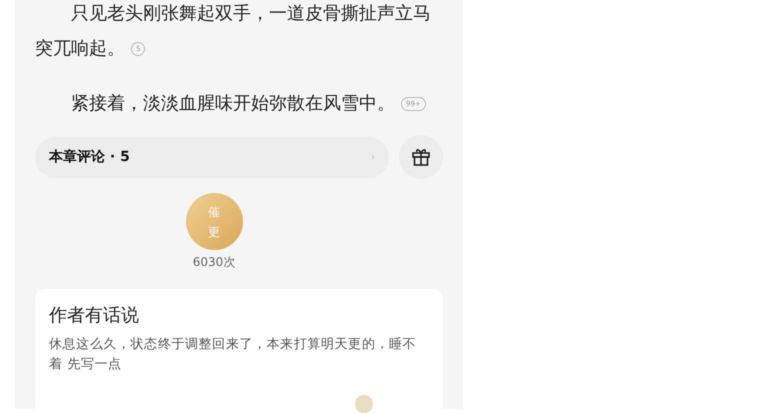 This screenshot has width=762, height=413. Describe the element at coordinates (214, 221) in the screenshot. I see `urge-update-button: 催更` at that location.